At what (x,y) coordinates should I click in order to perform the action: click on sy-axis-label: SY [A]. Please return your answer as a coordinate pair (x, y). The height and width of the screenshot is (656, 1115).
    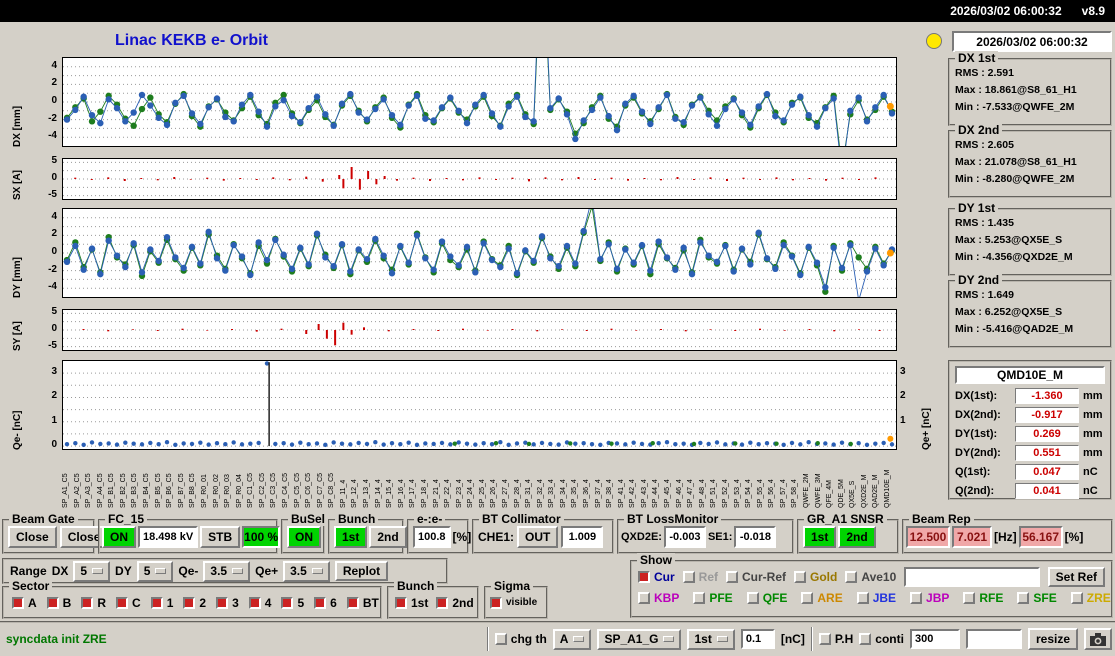
    Looking at the image, I should click on (17, 336).